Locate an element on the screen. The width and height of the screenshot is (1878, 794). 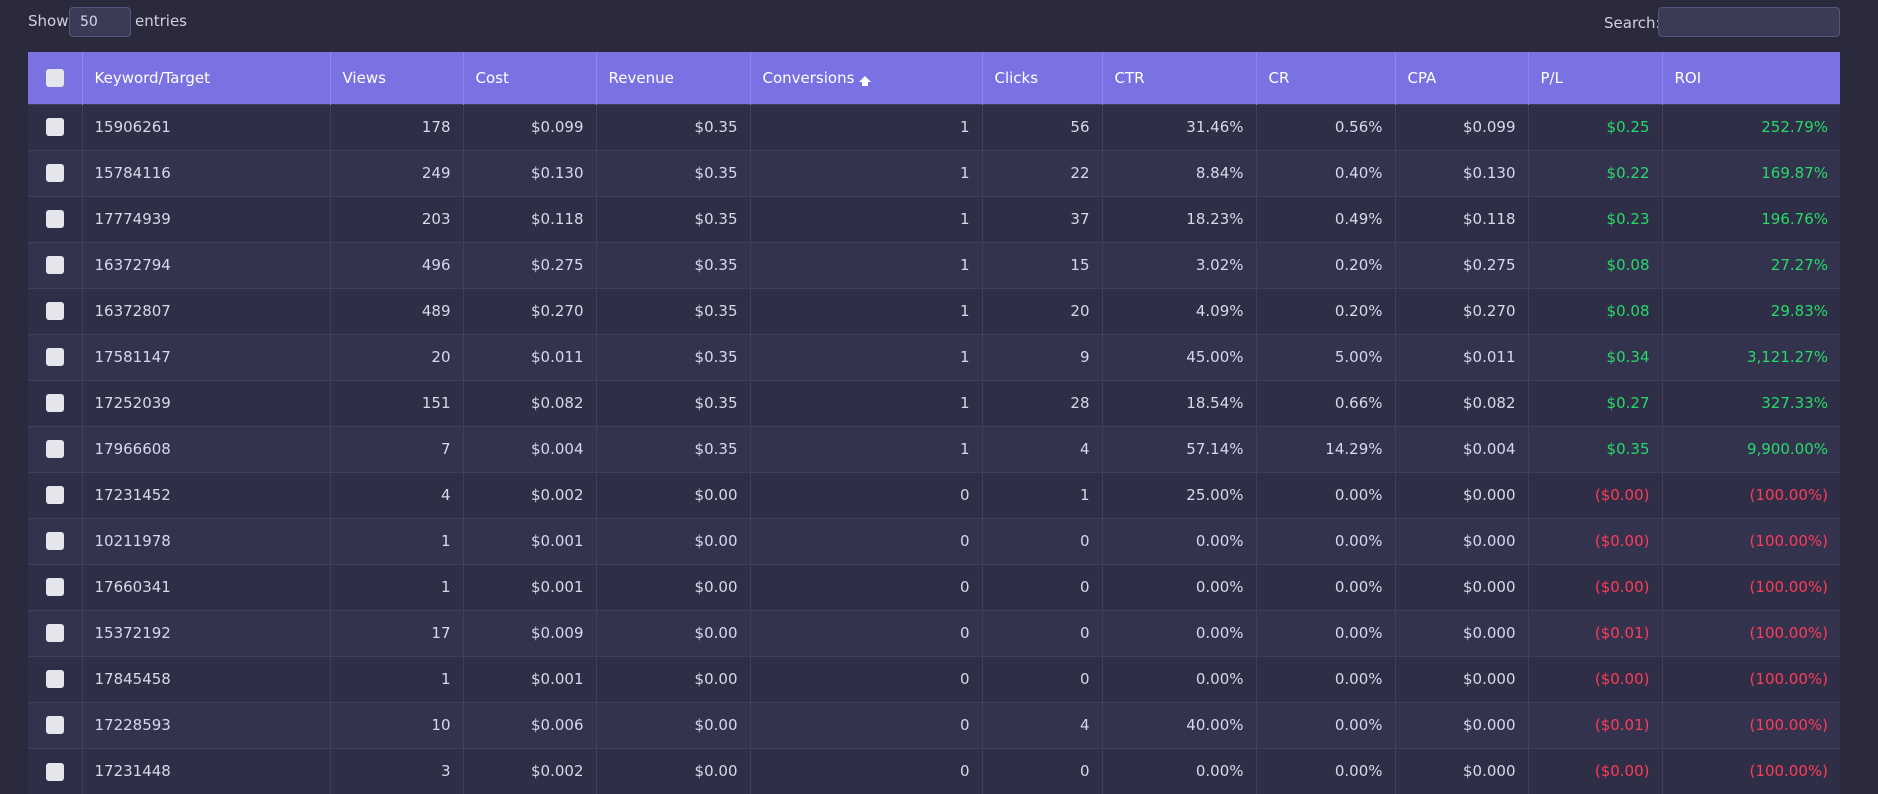
cell-keyword: 17231452 is located at coordinates (206, 494).